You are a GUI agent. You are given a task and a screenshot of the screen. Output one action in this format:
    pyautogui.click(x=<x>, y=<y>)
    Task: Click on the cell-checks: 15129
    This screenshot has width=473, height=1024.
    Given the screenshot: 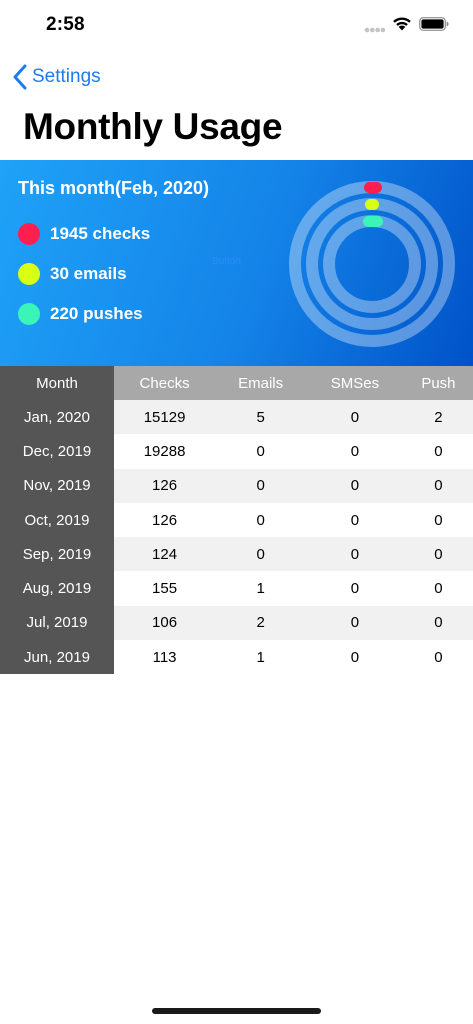 What is the action you would take?
    pyautogui.click(x=165, y=417)
    